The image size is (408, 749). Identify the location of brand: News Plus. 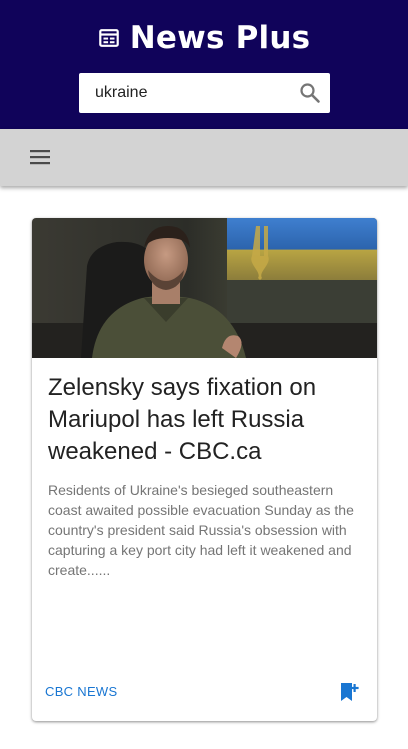
(204, 38).